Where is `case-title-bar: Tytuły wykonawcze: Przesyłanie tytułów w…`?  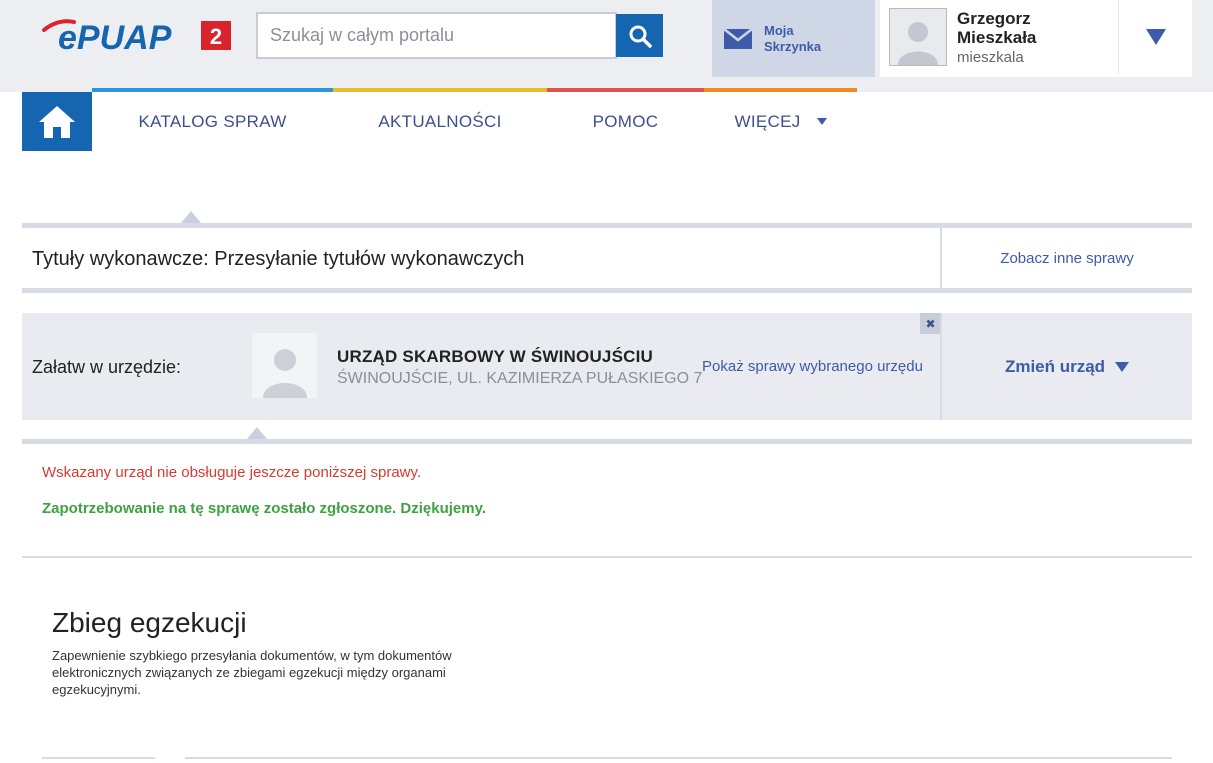
case-title-bar: Tytuły wykonawcze: Przesyłanie tytułów w… is located at coordinates (607, 258).